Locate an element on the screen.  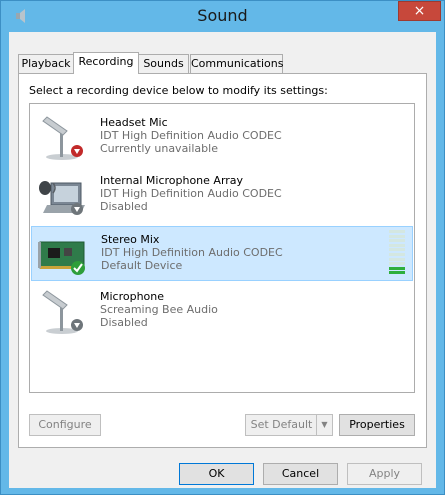
device-text: Microphone Screaming Bee Audio Disabled is located at coordinates (159, 309).